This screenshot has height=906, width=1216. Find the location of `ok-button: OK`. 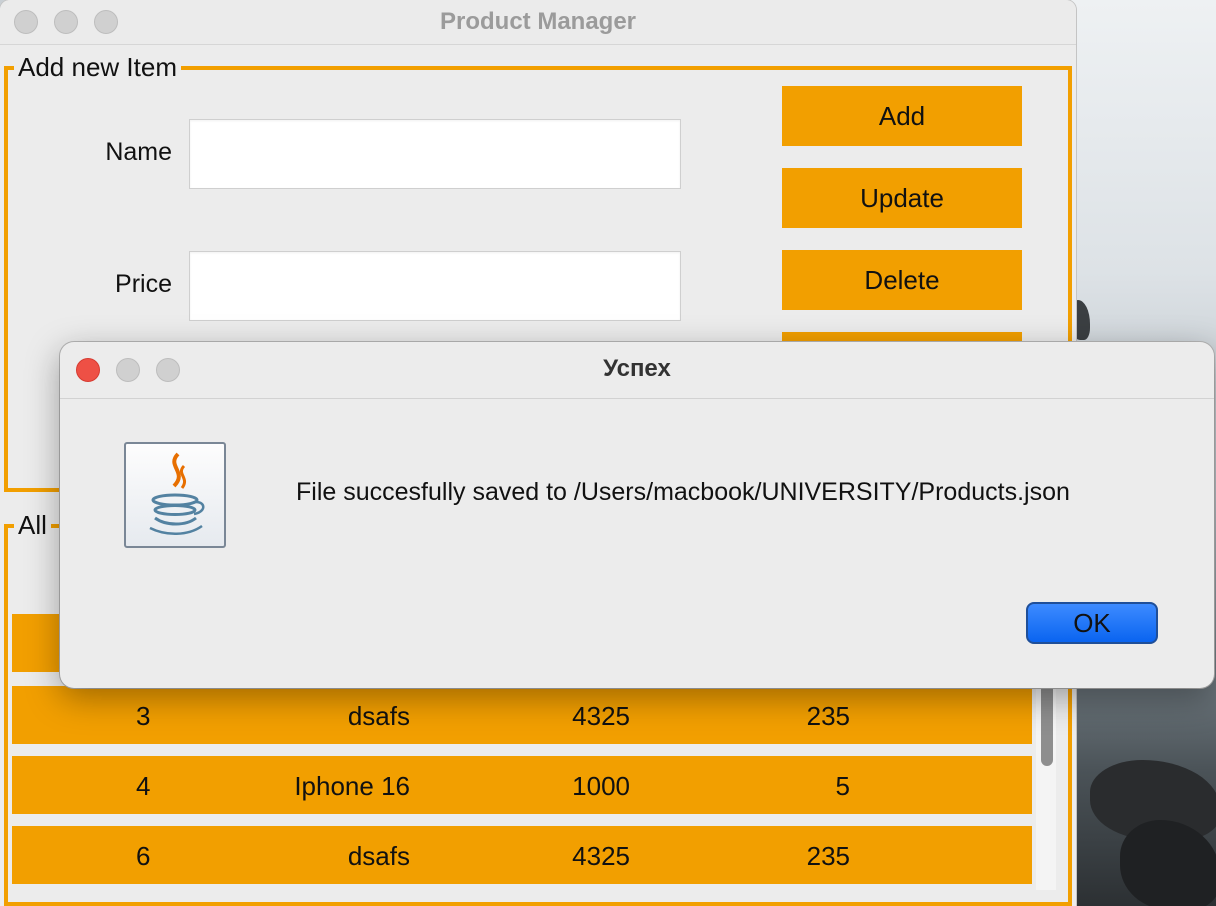

ok-button: OK is located at coordinates (1092, 623).